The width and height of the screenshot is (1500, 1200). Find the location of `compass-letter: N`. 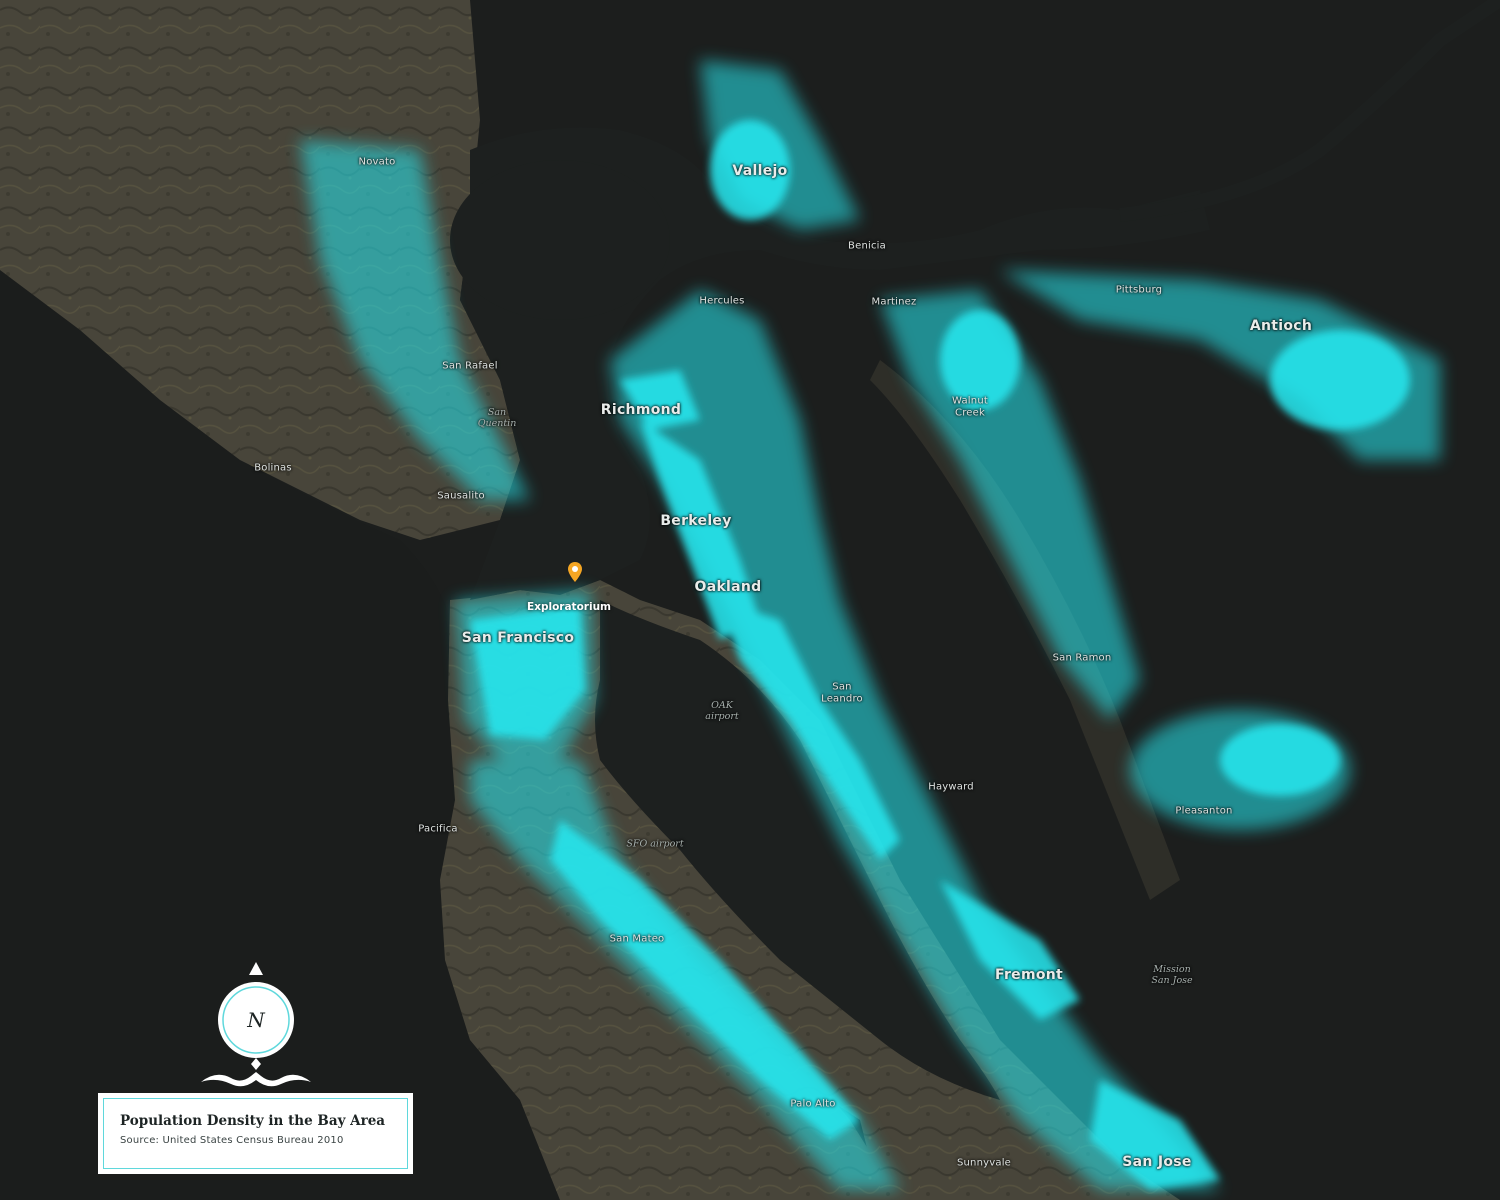

compass-letter: N is located at coordinates (256, 1020).